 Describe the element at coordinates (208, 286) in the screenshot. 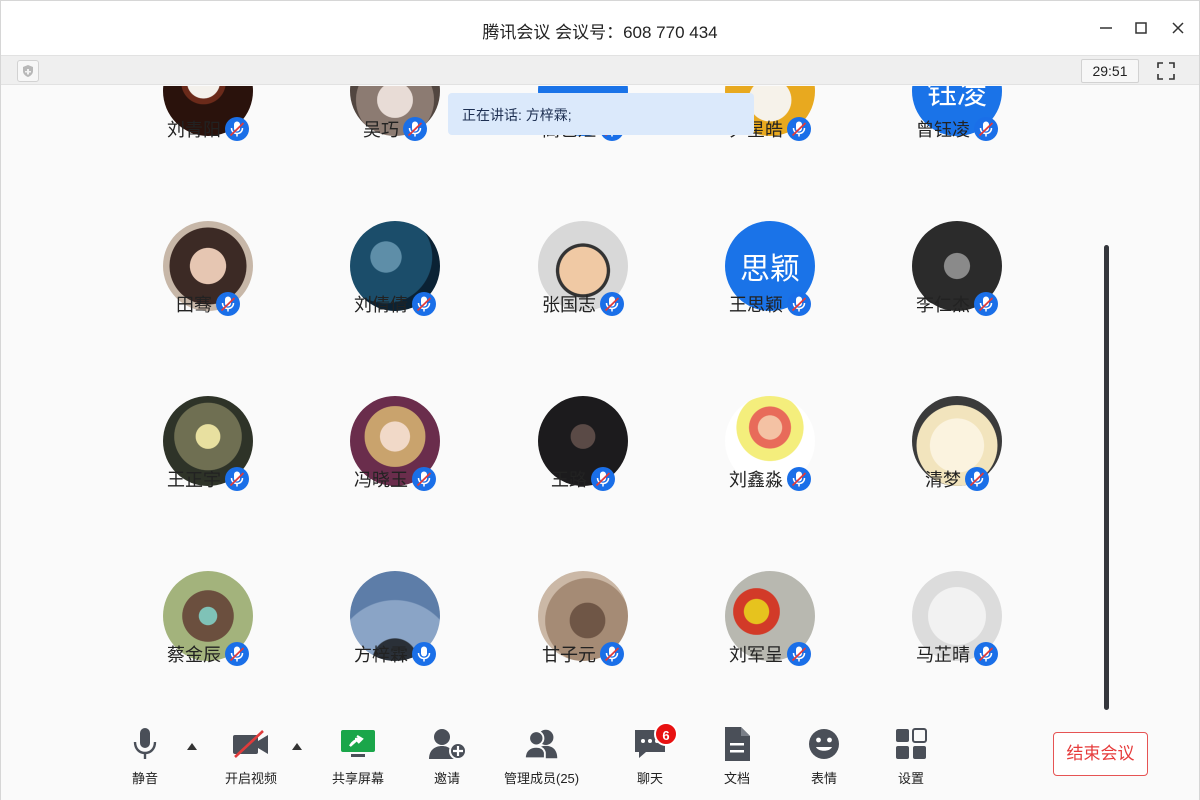

I see `participant-tile: 田骞` at that location.